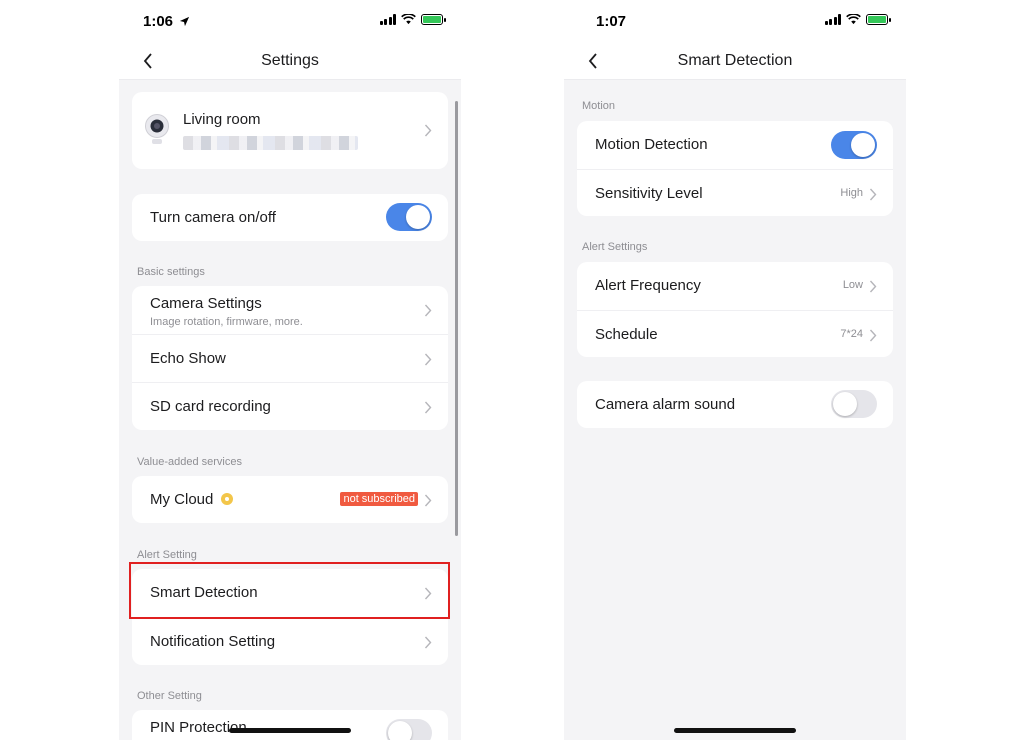 The image size is (1024, 740). I want to click on status-bar: 1:06, so click(290, 22).